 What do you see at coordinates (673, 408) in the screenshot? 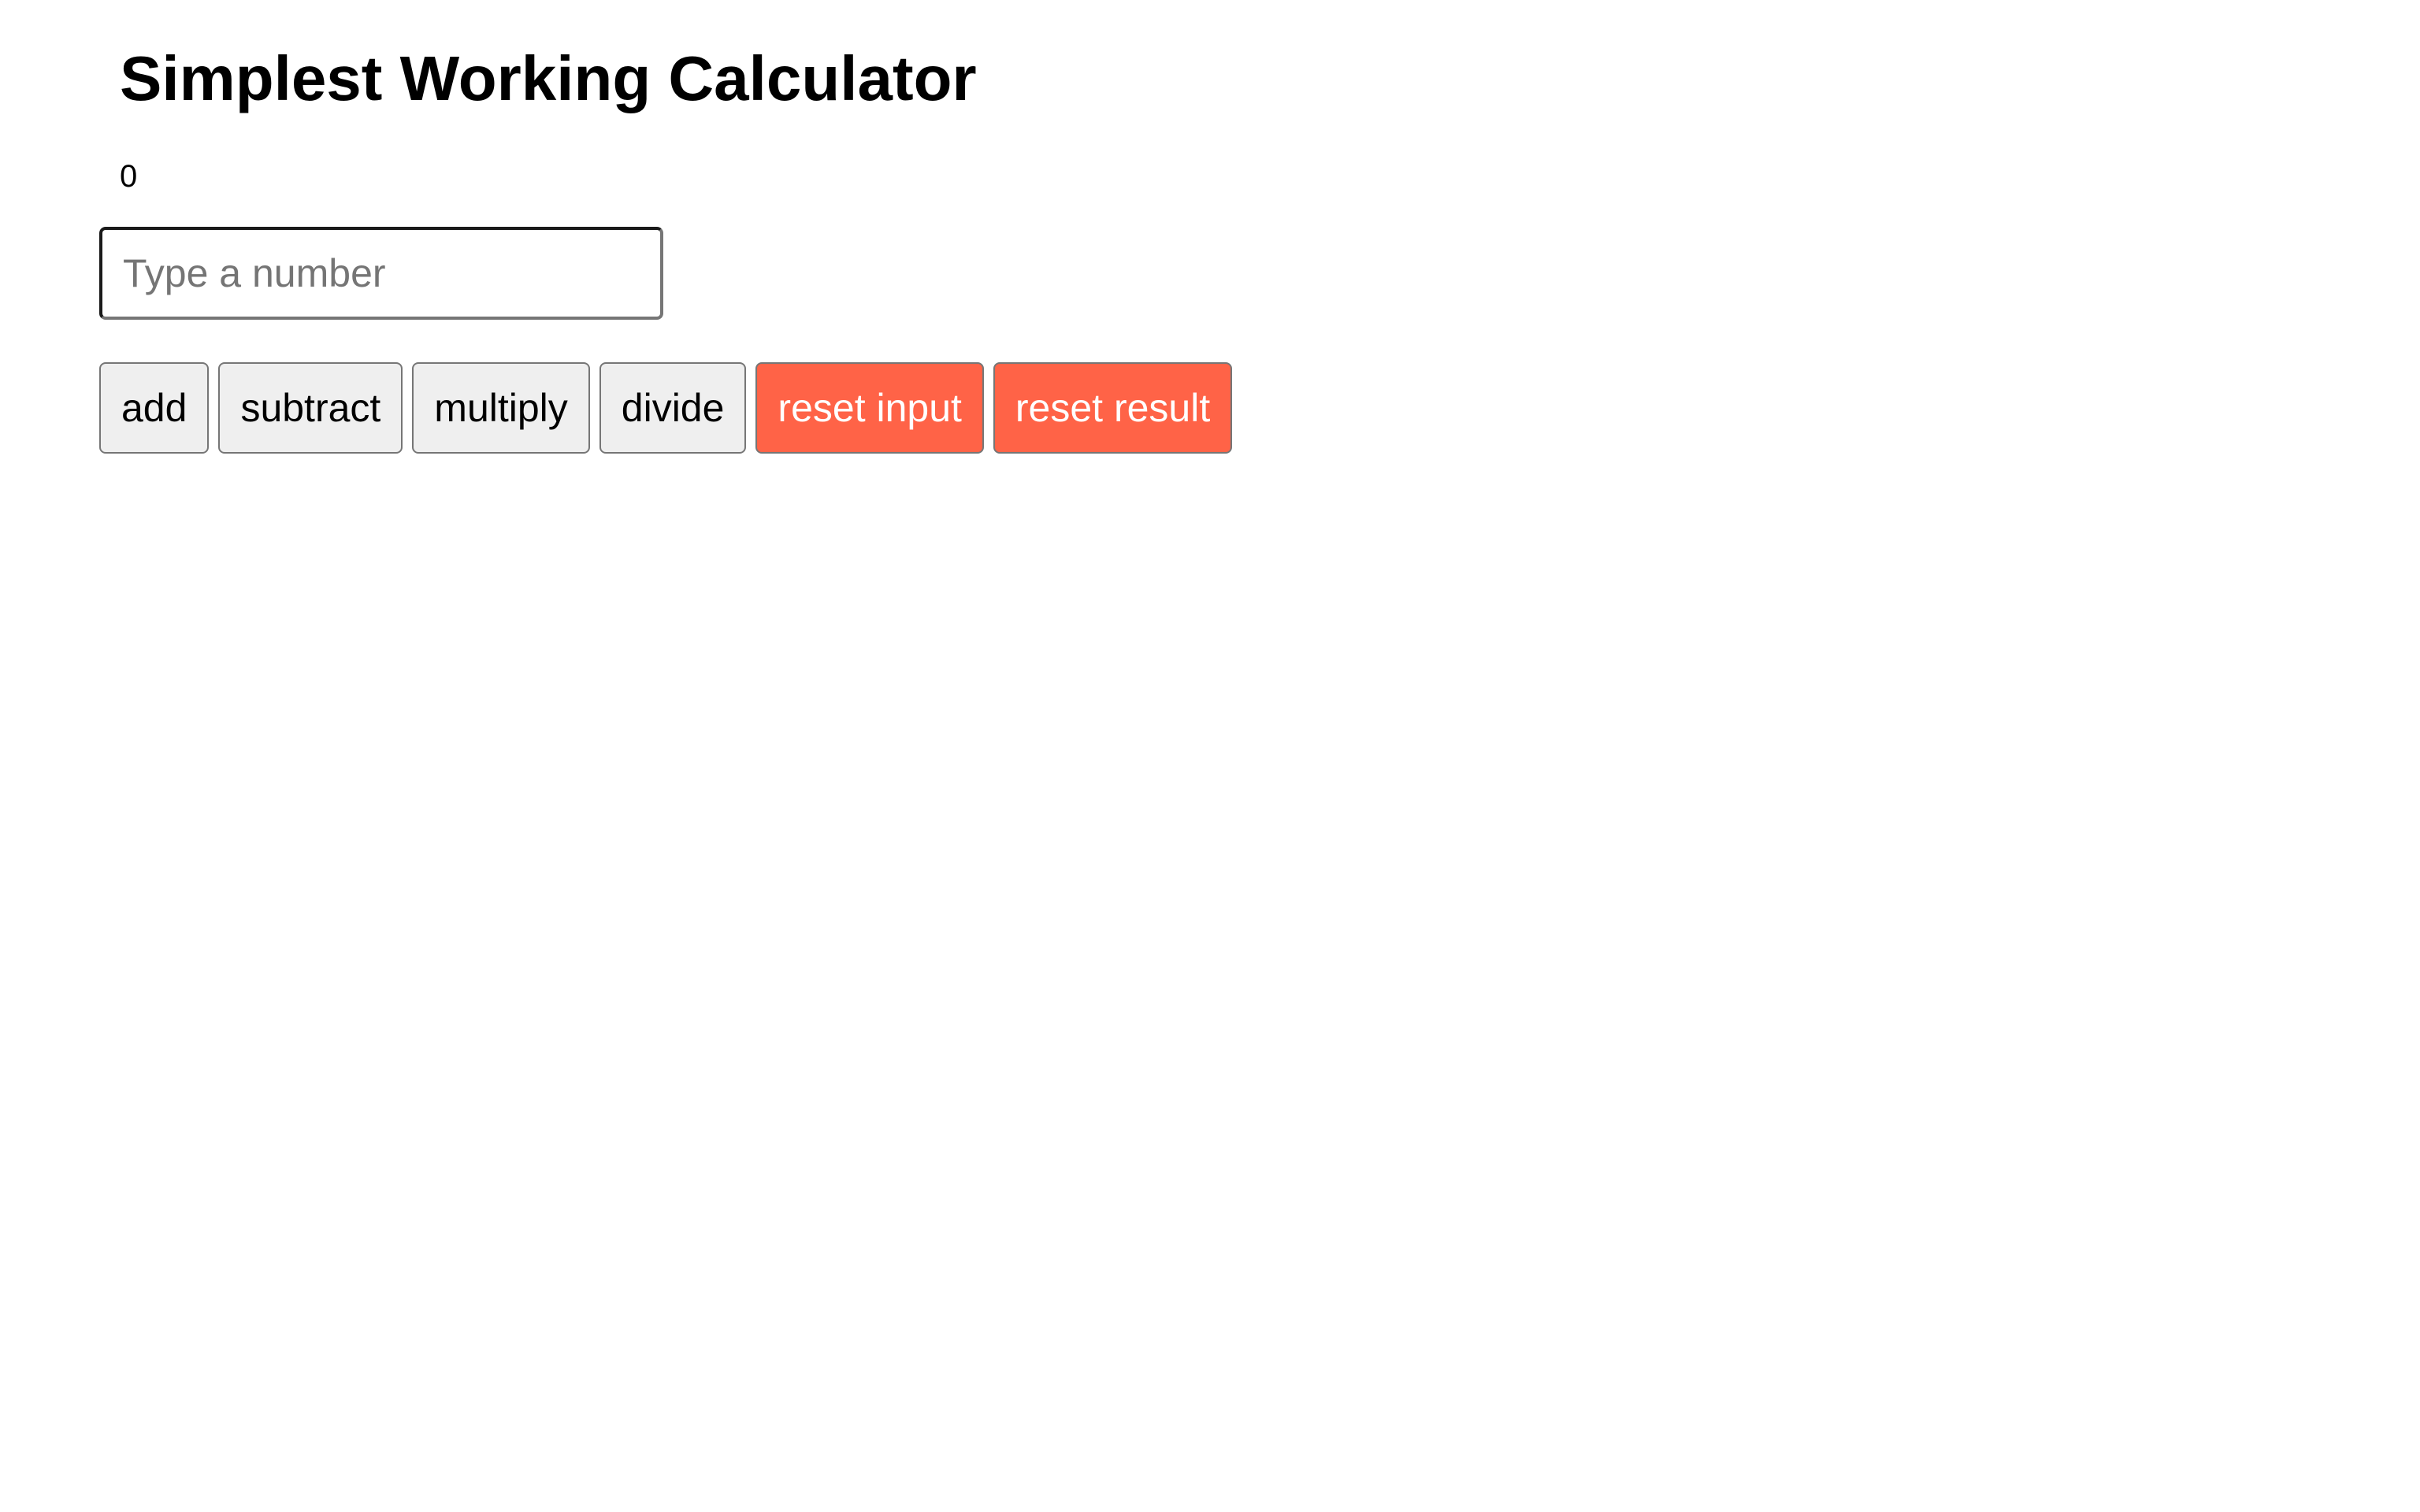
I see `divide-button: divide` at bounding box center [673, 408].